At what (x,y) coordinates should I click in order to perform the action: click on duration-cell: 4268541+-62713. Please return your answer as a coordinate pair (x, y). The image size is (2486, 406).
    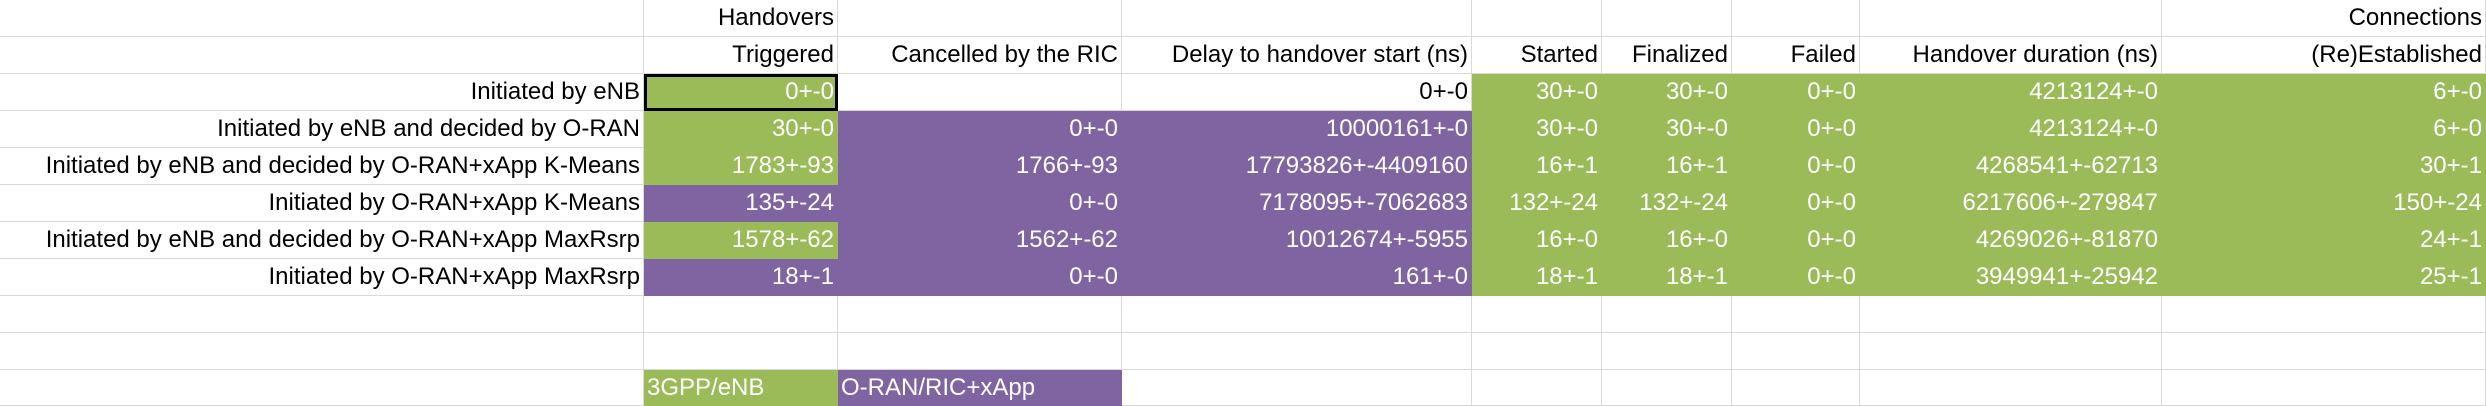
    Looking at the image, I should click on (2011, 166).